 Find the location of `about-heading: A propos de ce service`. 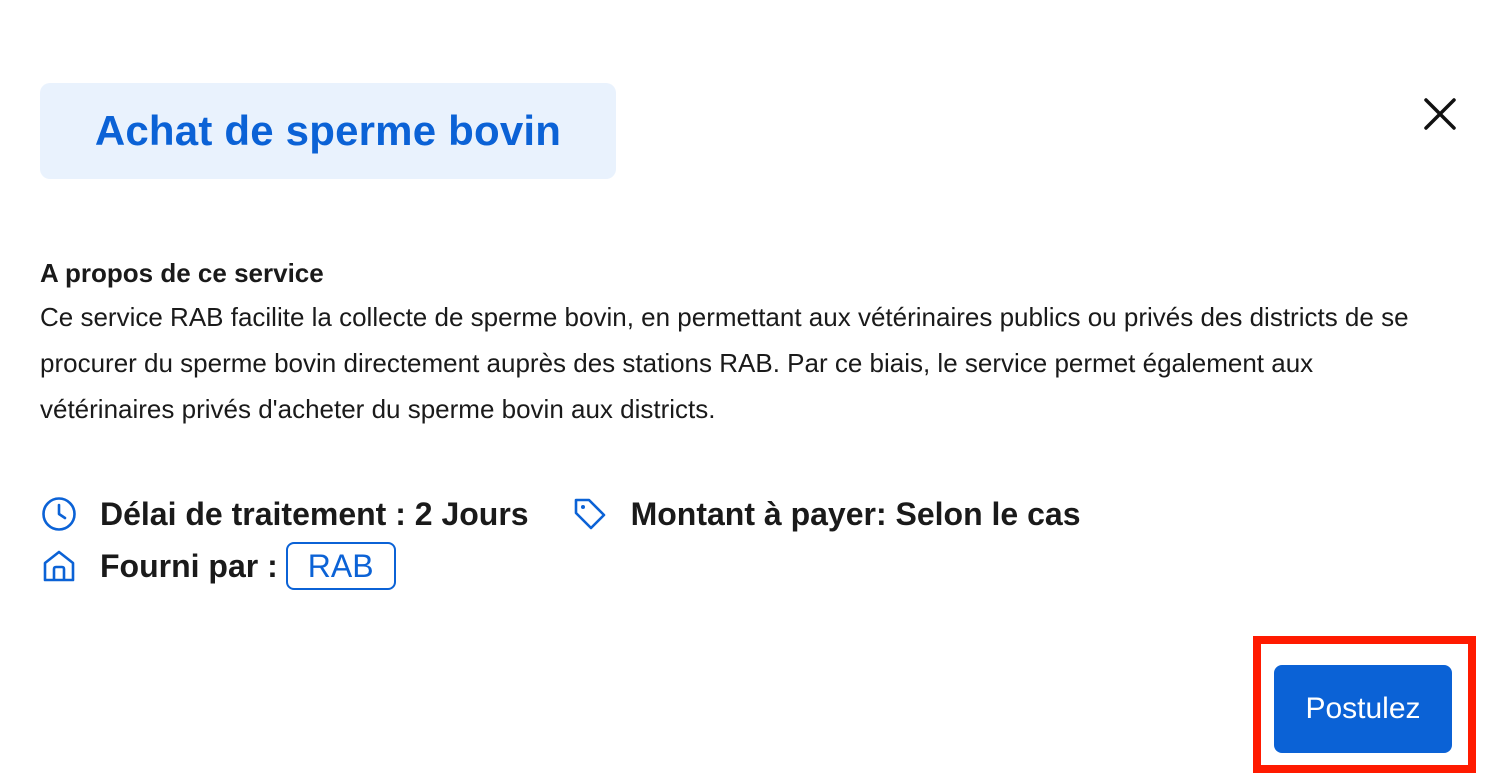

about-heading: A propos de ce service is located at coordinates (182, 273).